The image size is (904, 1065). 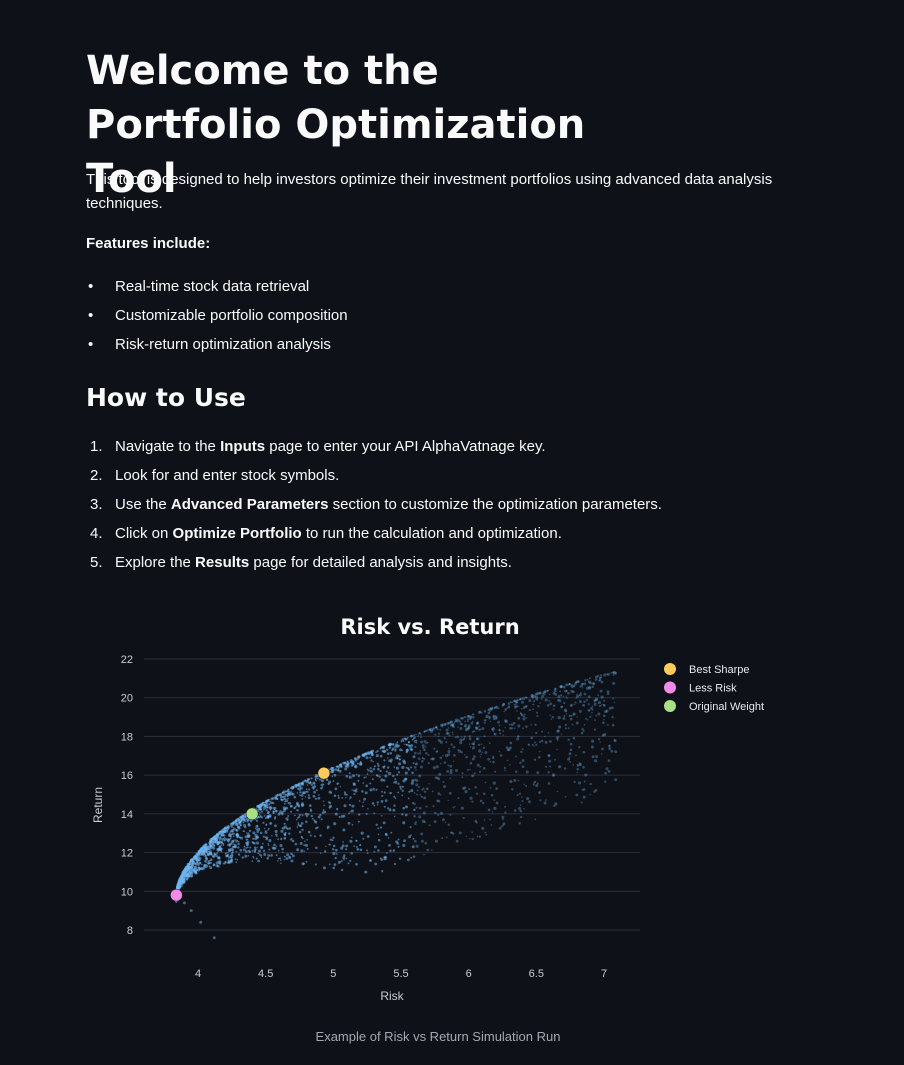 I want to click on legend-label: Best Sharpe, so click(x=719, y=670).